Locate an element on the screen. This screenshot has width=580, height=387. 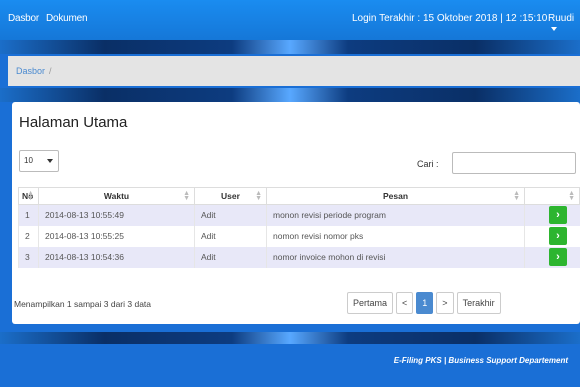
page-length-select: 10 is located at coordinates (39, 161).